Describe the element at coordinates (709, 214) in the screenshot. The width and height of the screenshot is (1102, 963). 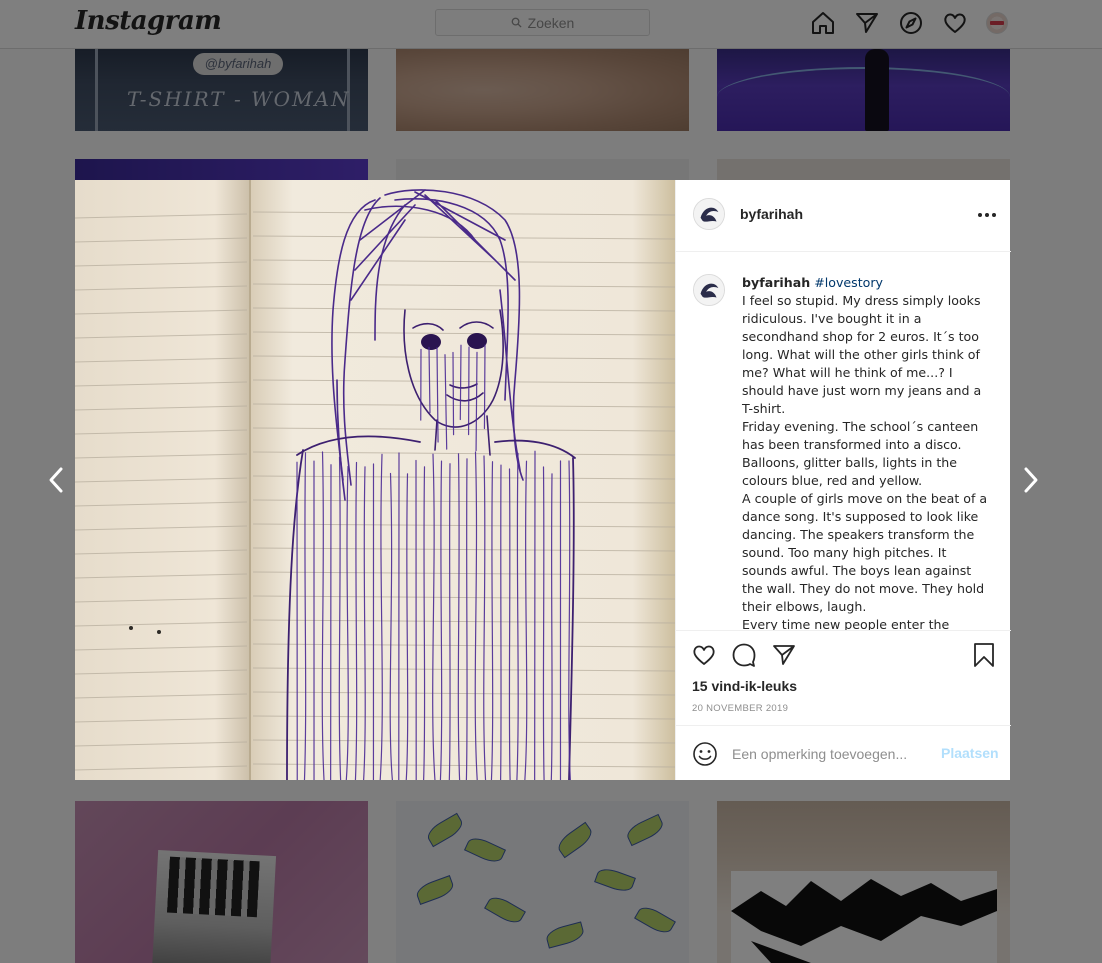
I see `author-avatar` at that location.